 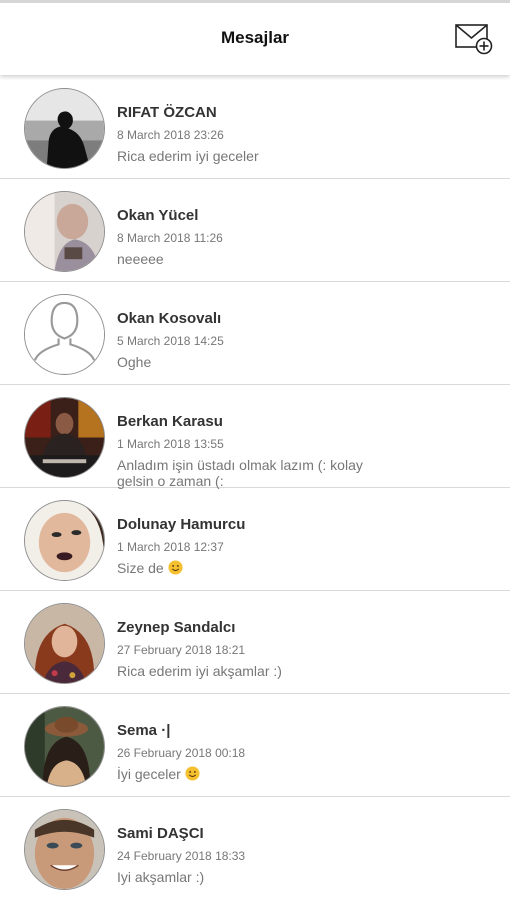 I want to click on new-message-button, so click(x=474, y=39).